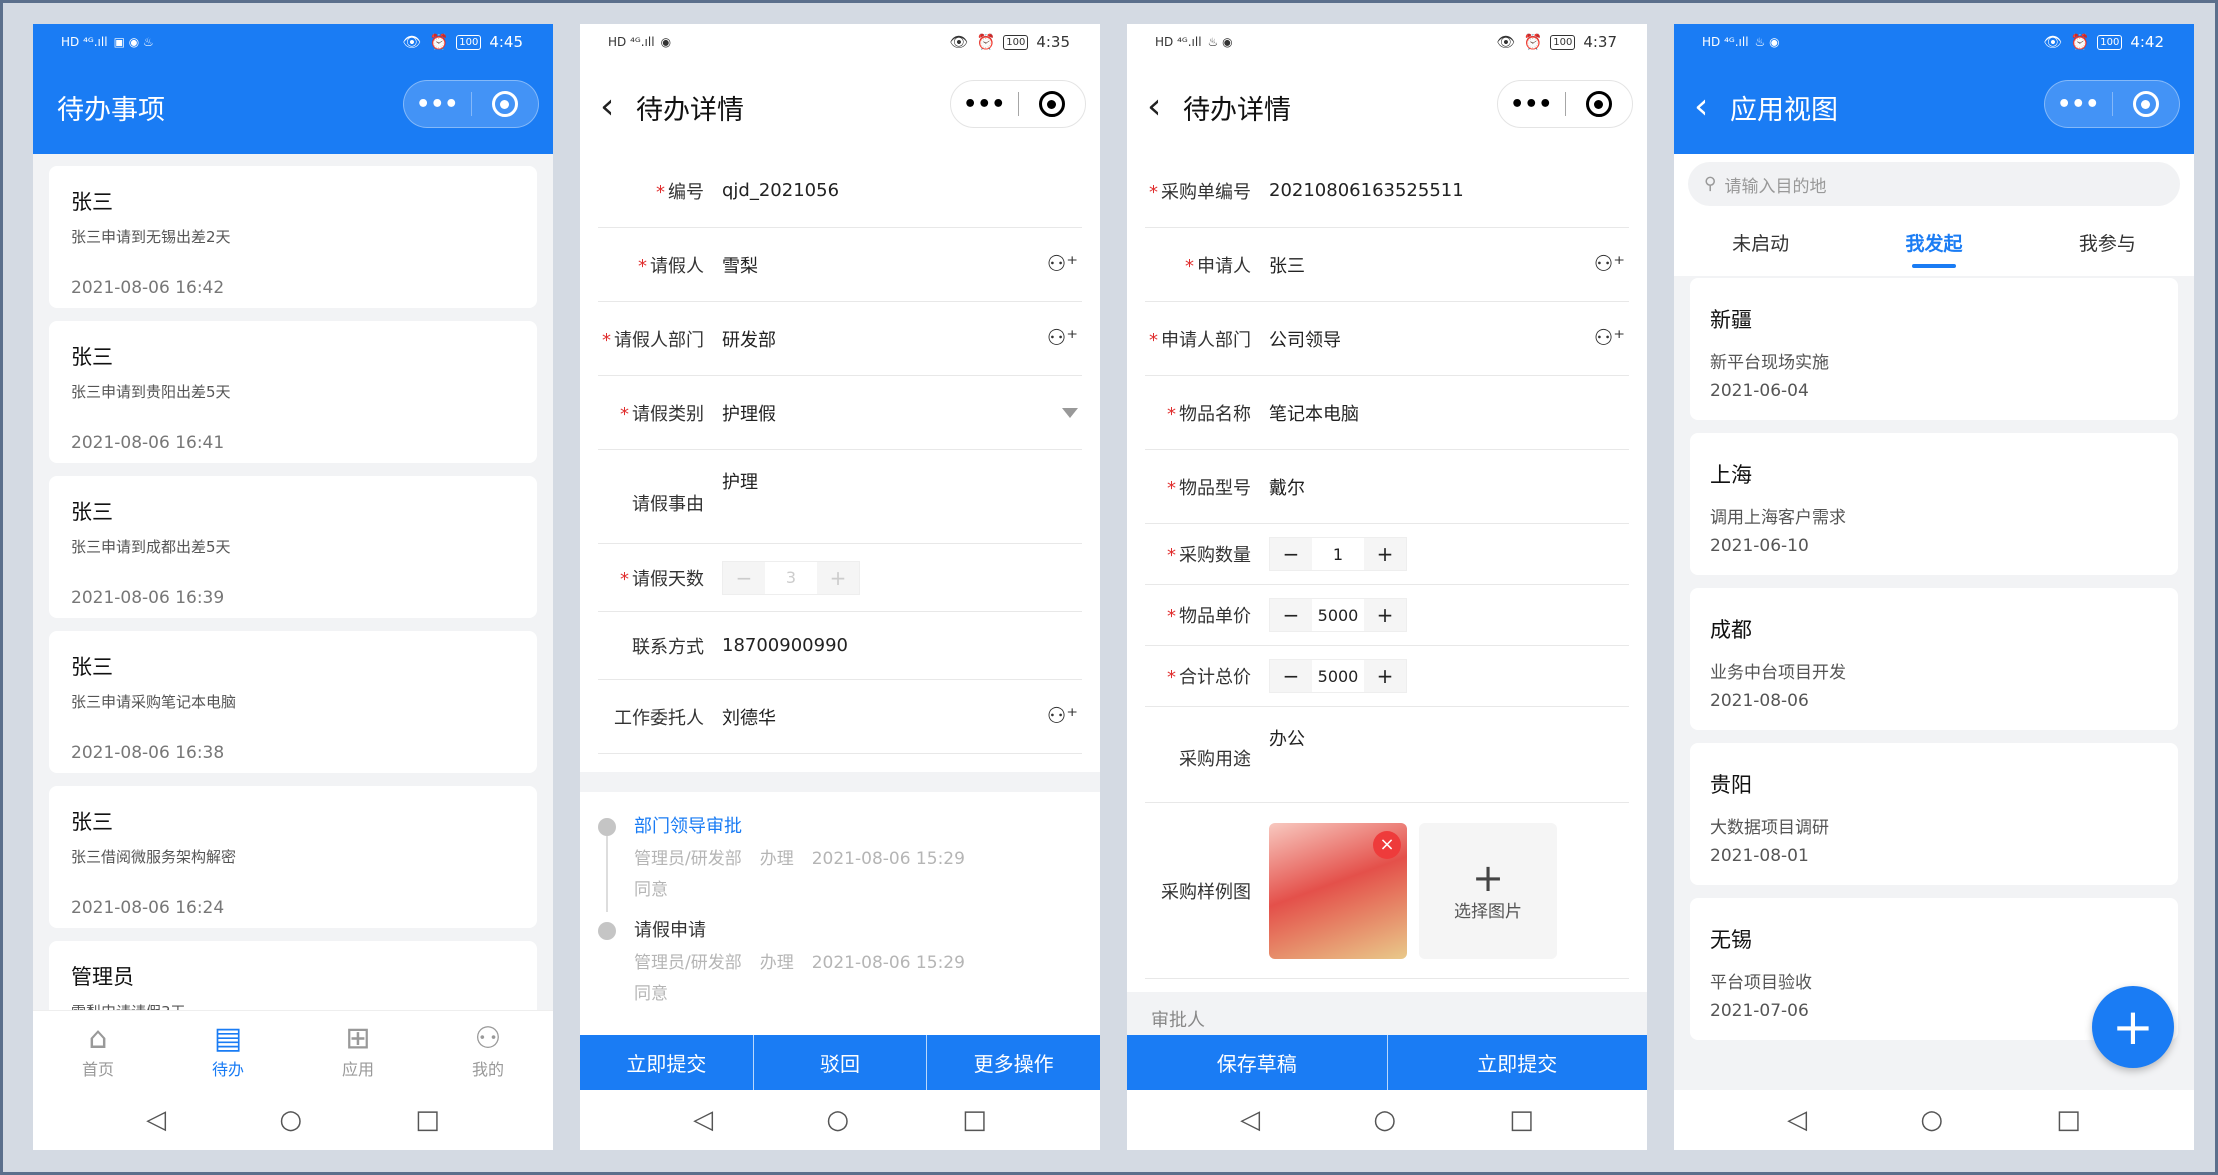 This screenshot has height=1175, width=2218. Describe the element at coordinates (1760, 242) in the screenshot. I see `tab-not-started: 未启动` at that location.